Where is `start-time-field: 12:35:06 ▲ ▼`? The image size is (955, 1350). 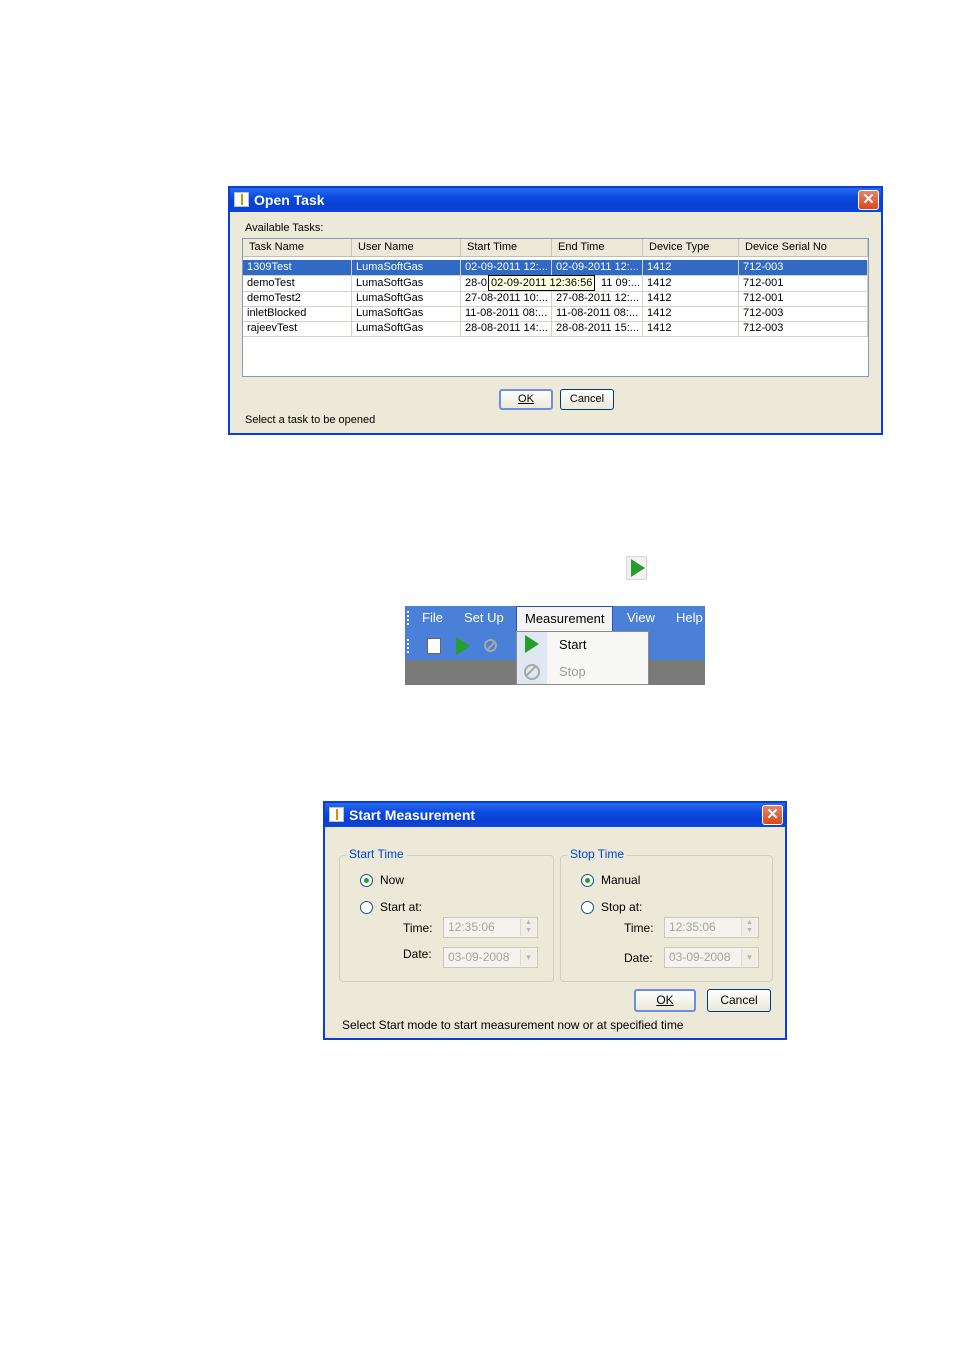
start-time-field: 12:35:06 ▲ ▼ is located at coordinates (490, 927).